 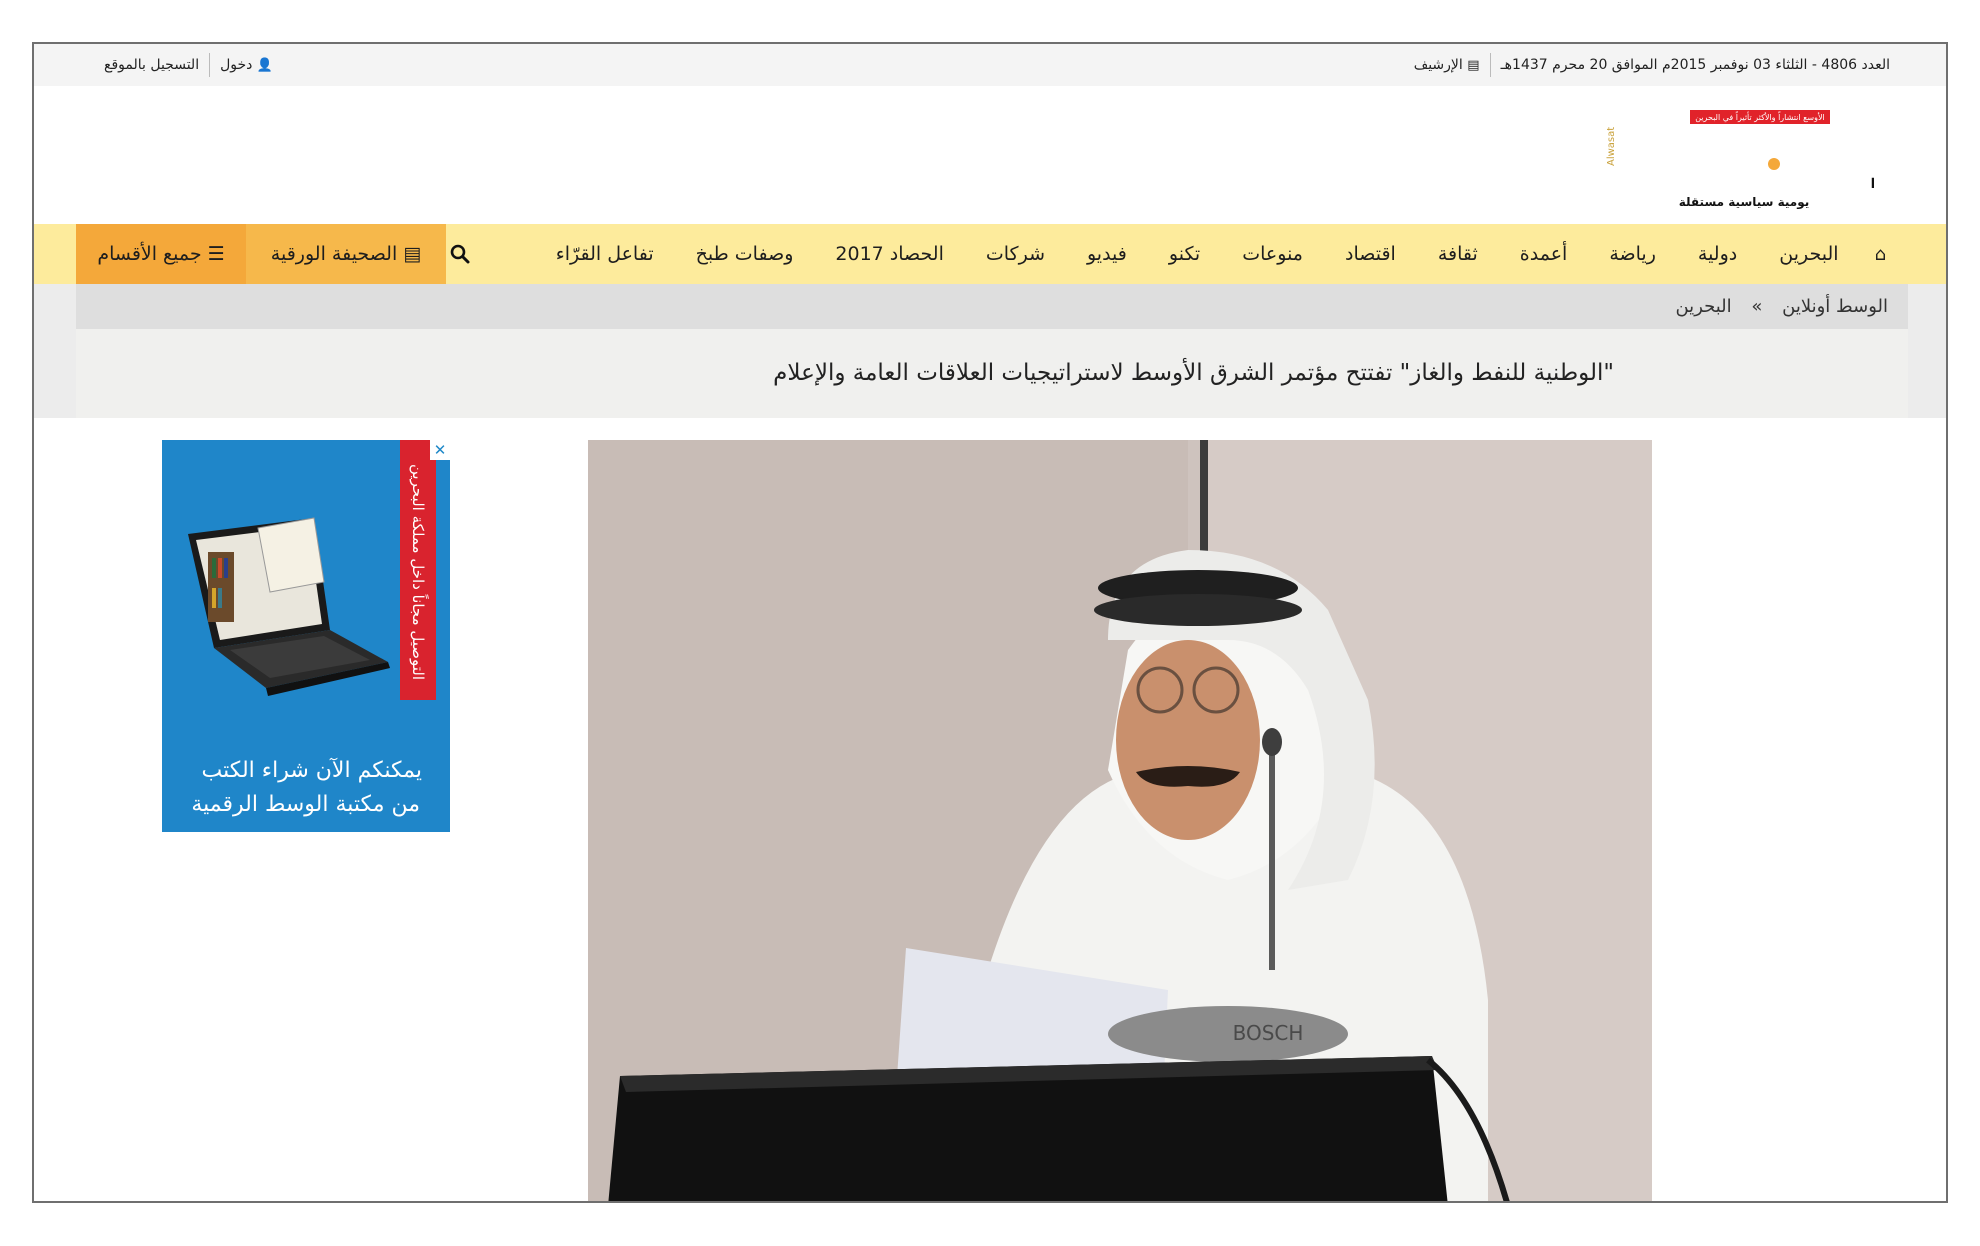 I want to click on logo-latin: Alwasat, so click(x=1611, y=146).